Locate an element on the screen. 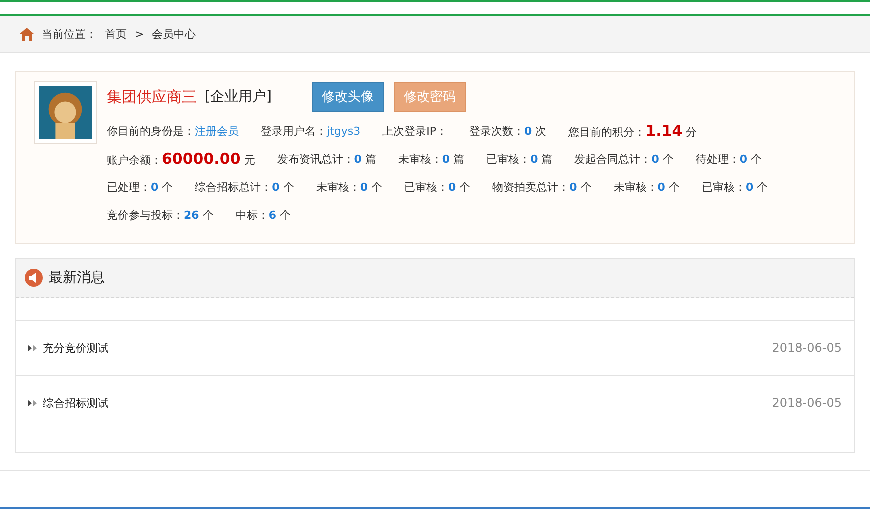 Image resolution: width=870 pixels, height=515 pixels. stat-text: 账户余额：60000.00 元 is located at coordinates (181, 159).